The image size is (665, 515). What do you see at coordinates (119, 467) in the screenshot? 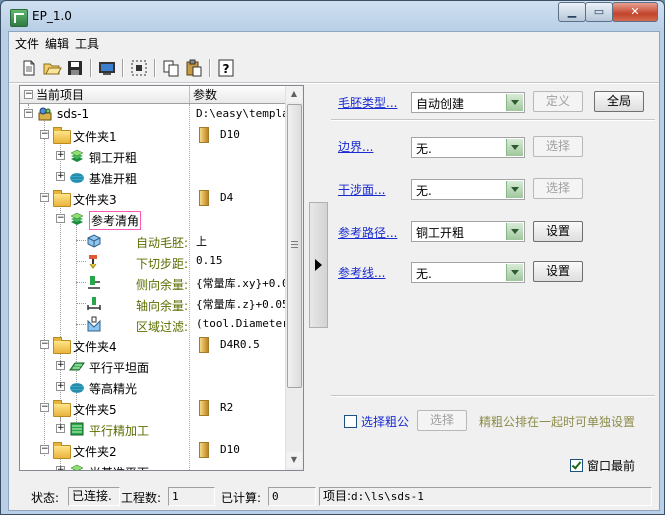
I see `tree-item-label: 光基准平面` at bounding box center [119, 467].